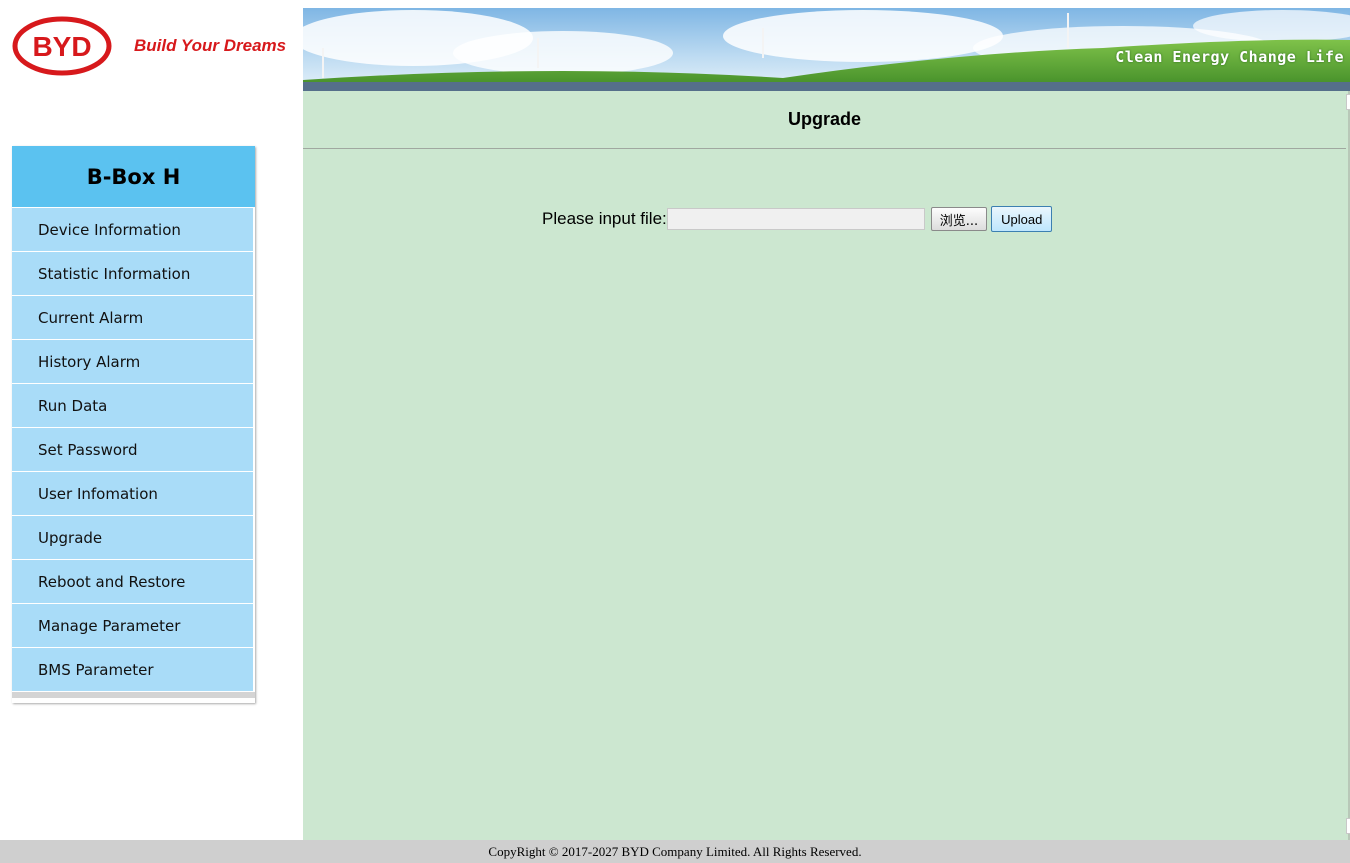 The width and height of the screenshot is (1350, 863). I want to click on sidebar-item-history-alarm: History Alarm, so click(132, 362).